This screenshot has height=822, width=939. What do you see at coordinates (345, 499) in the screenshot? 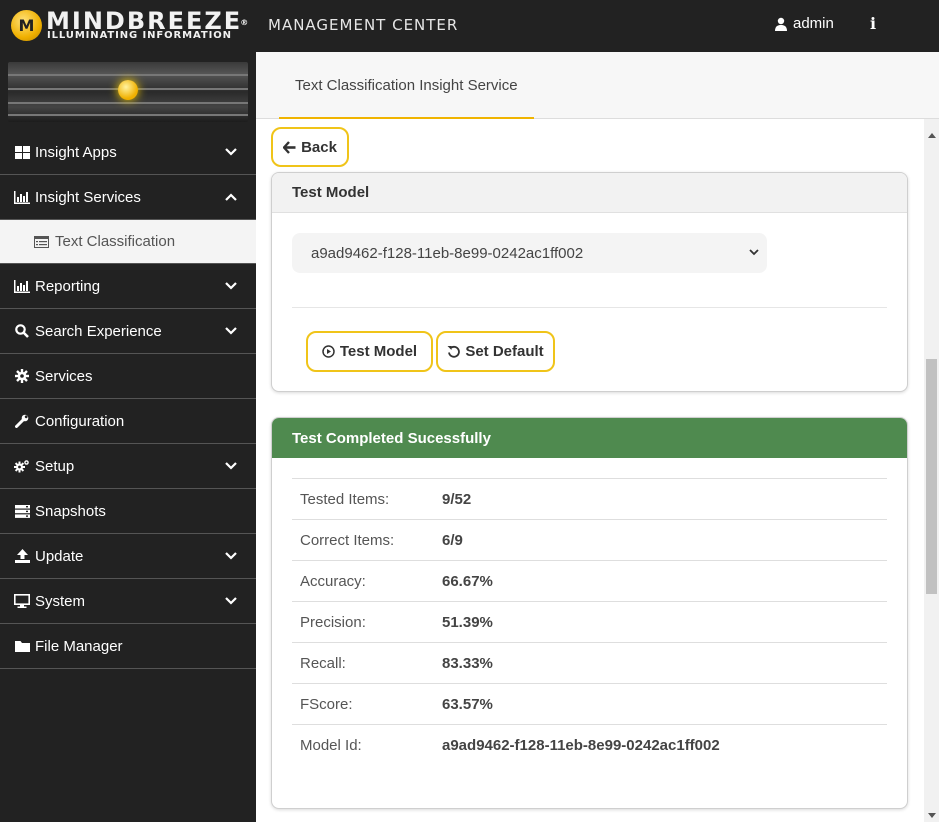
I see `row-label: Tested Items:` at bounding box center [345, 499].